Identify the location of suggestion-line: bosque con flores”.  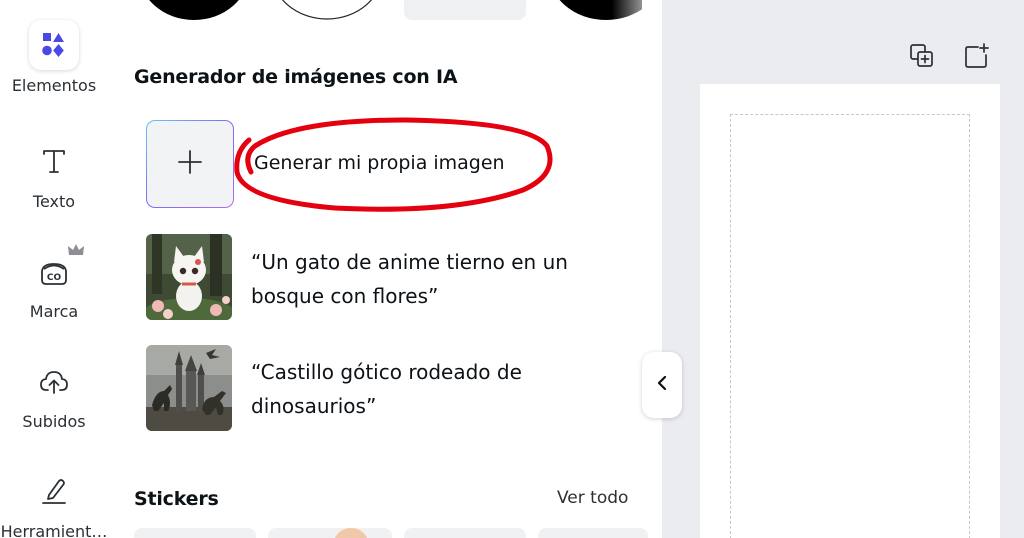
(345, 296).